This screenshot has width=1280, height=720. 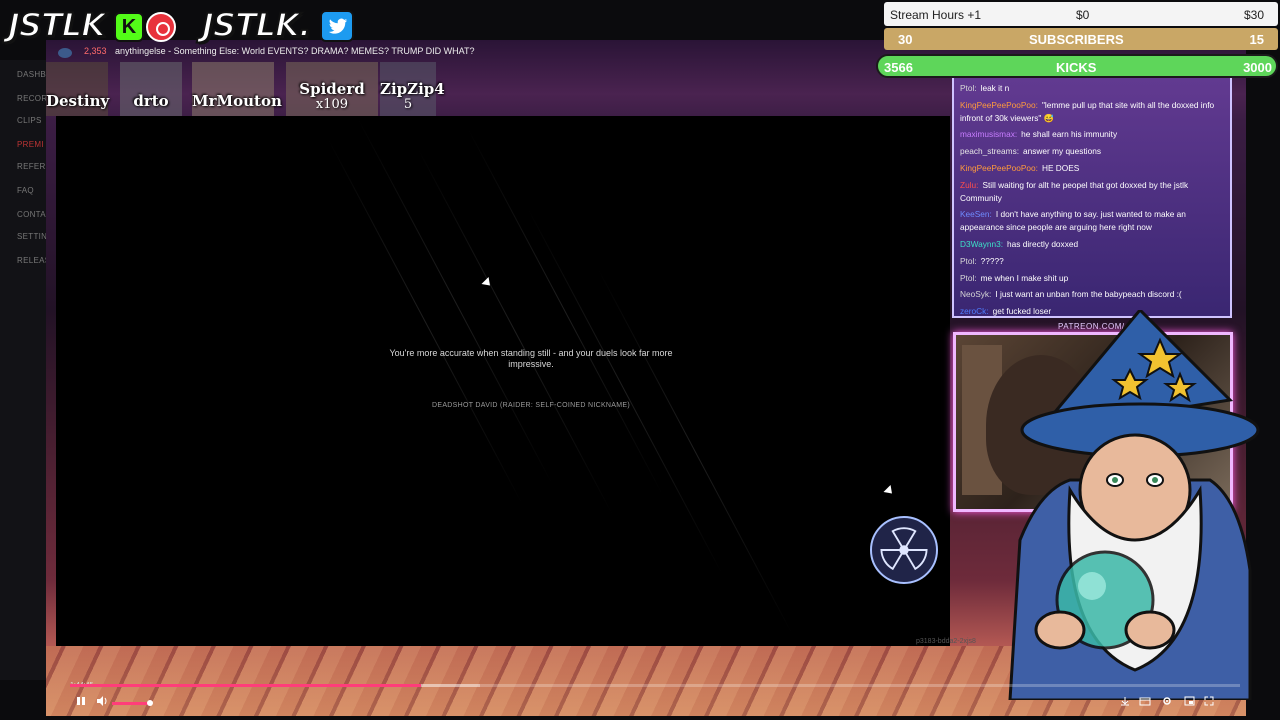 What do you see at coordinates (57, 25) in the screenshot?
I see `jstlk-logo: JSTLK` at bounding box center [57, 25].